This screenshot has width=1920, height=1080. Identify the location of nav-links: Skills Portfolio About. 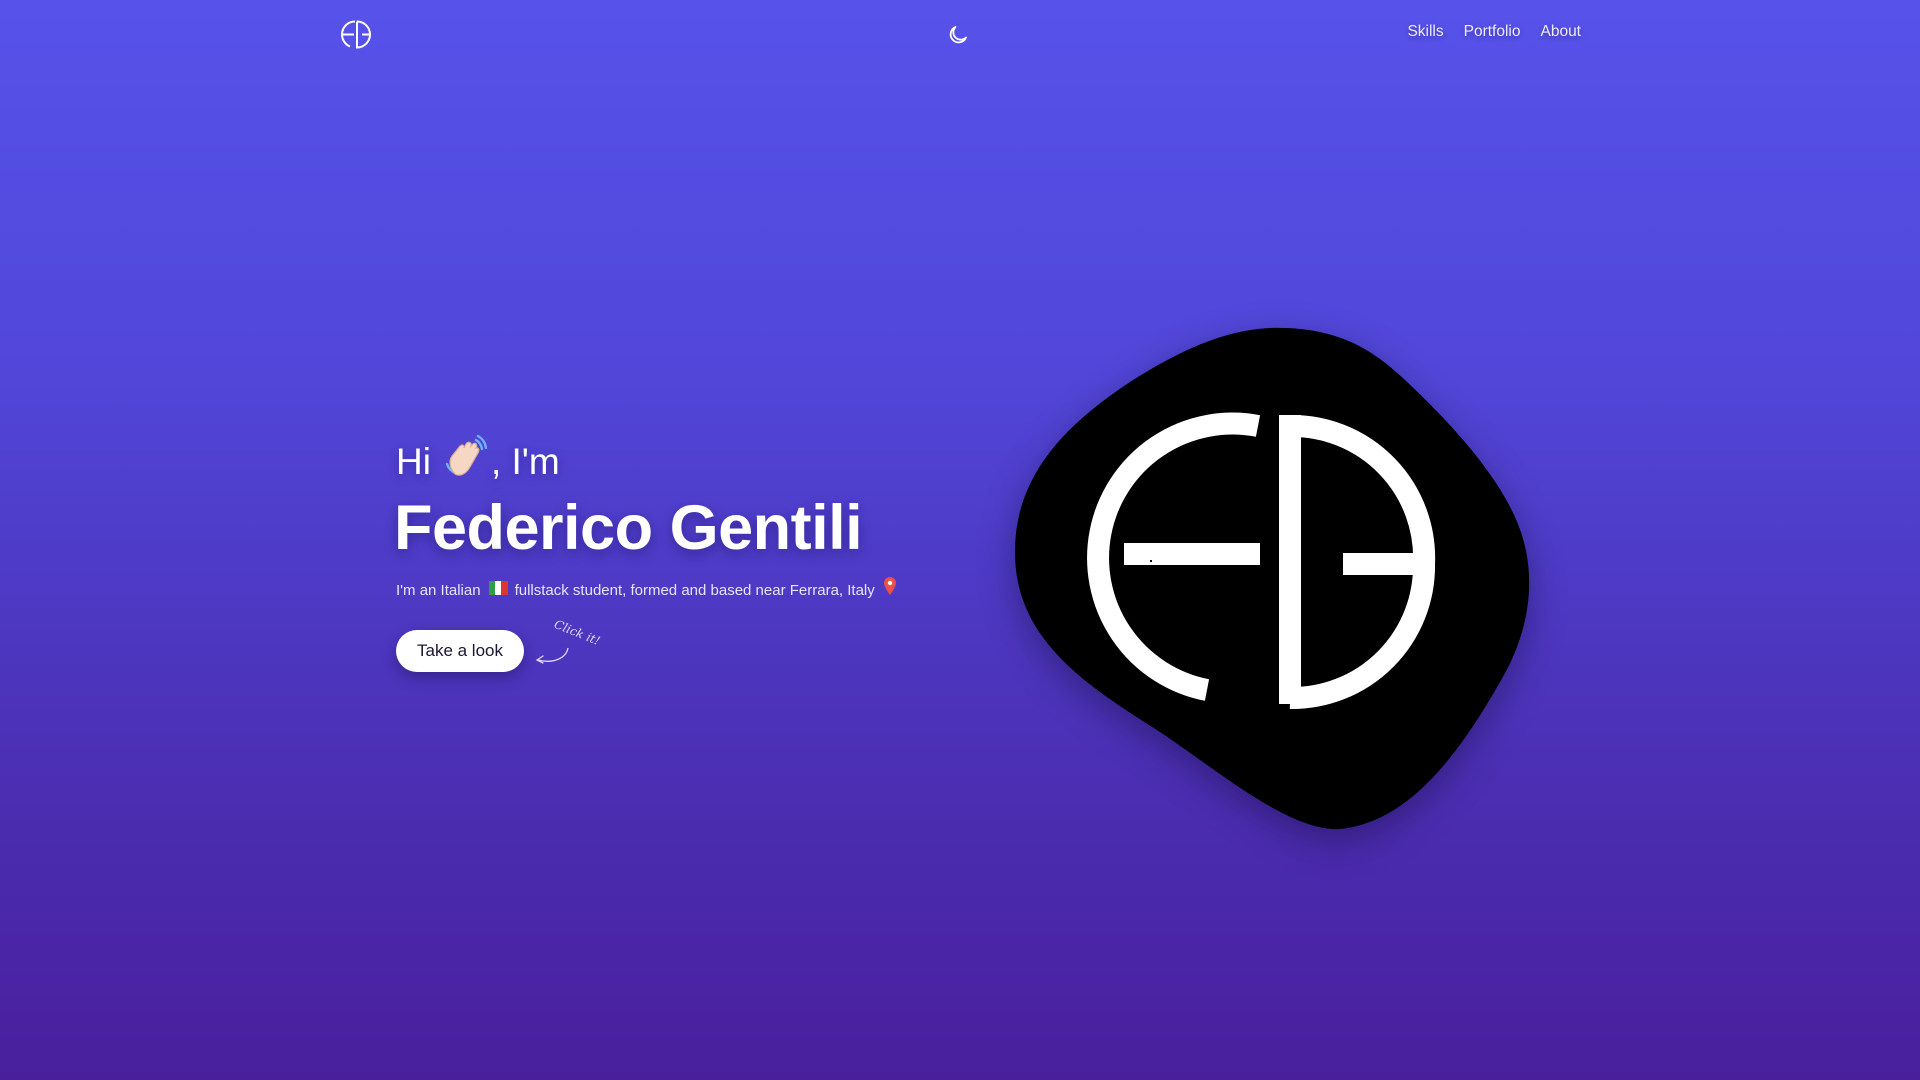
(1494, 32).